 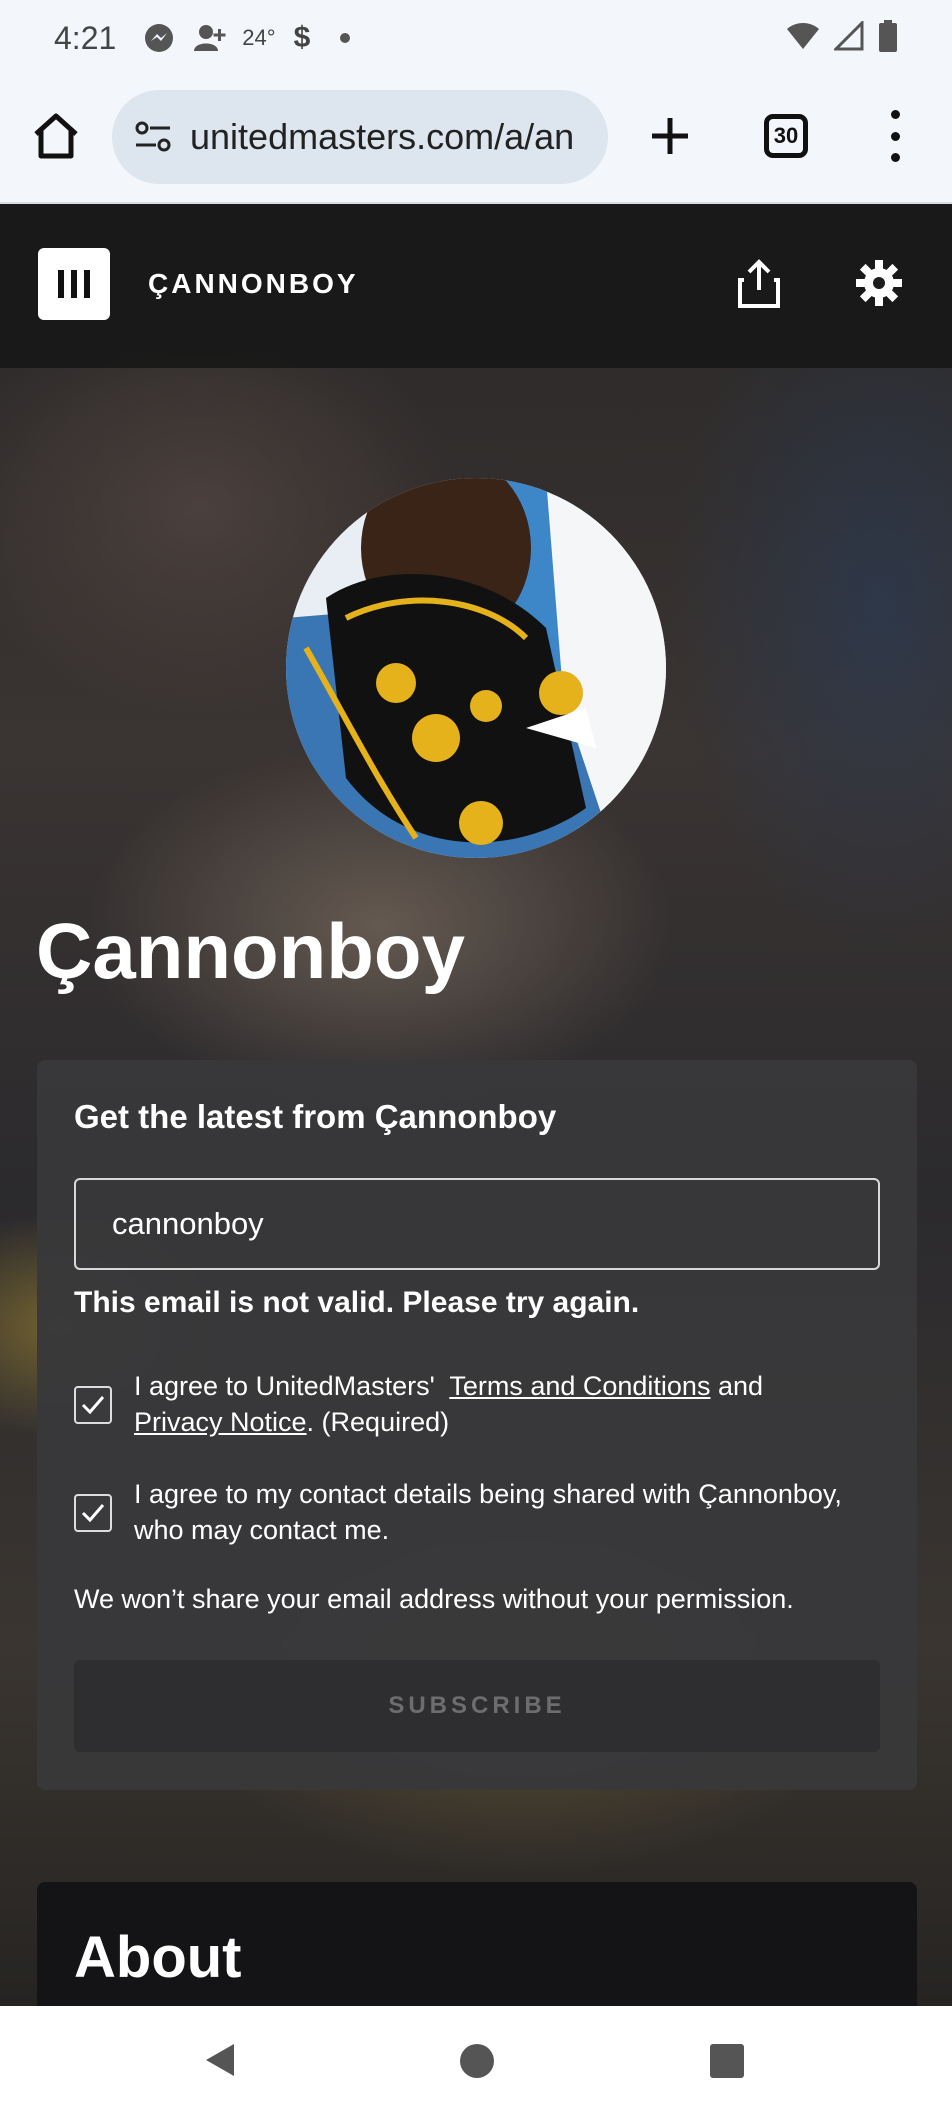 I want to click on system-nav-bar, so click(x=476, y=2061).